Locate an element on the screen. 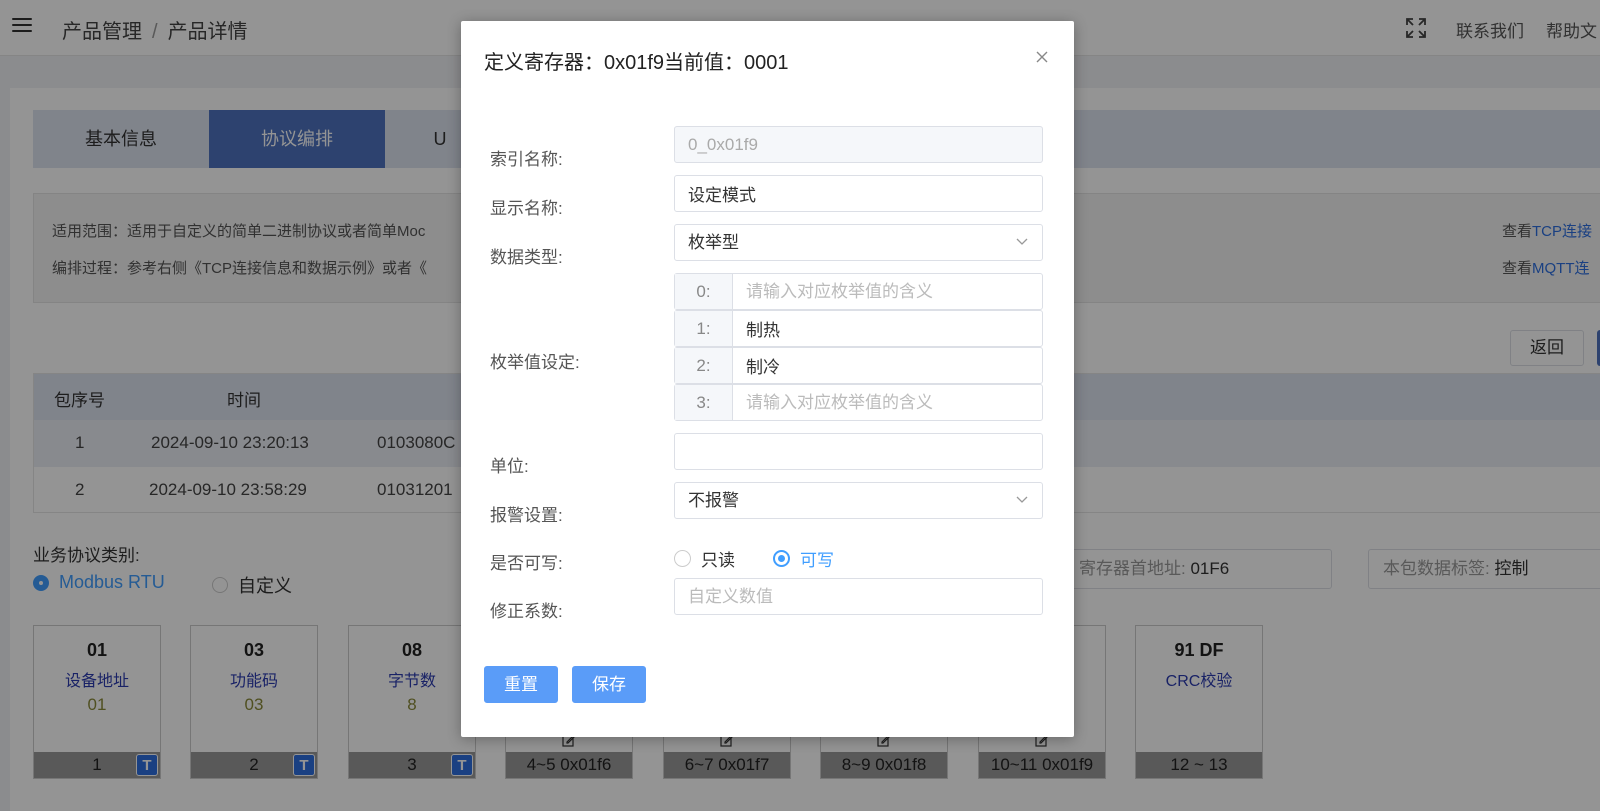 The height and width of the screenshot is (811, 1600). enum-key: 3: is located at coordinates (704, 402).